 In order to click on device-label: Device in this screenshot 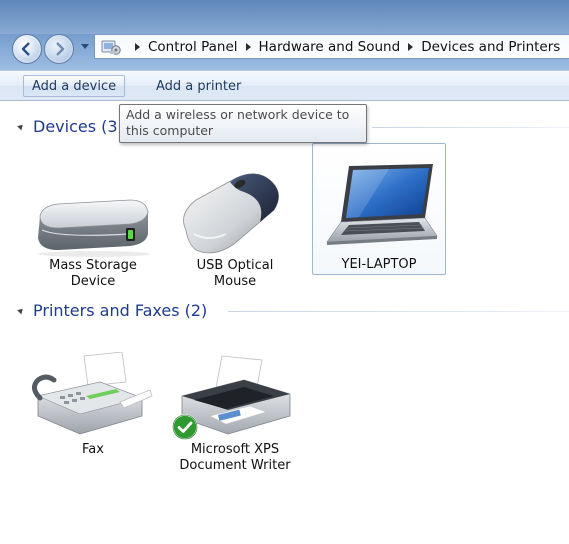, I will do `click(93, 281)`.